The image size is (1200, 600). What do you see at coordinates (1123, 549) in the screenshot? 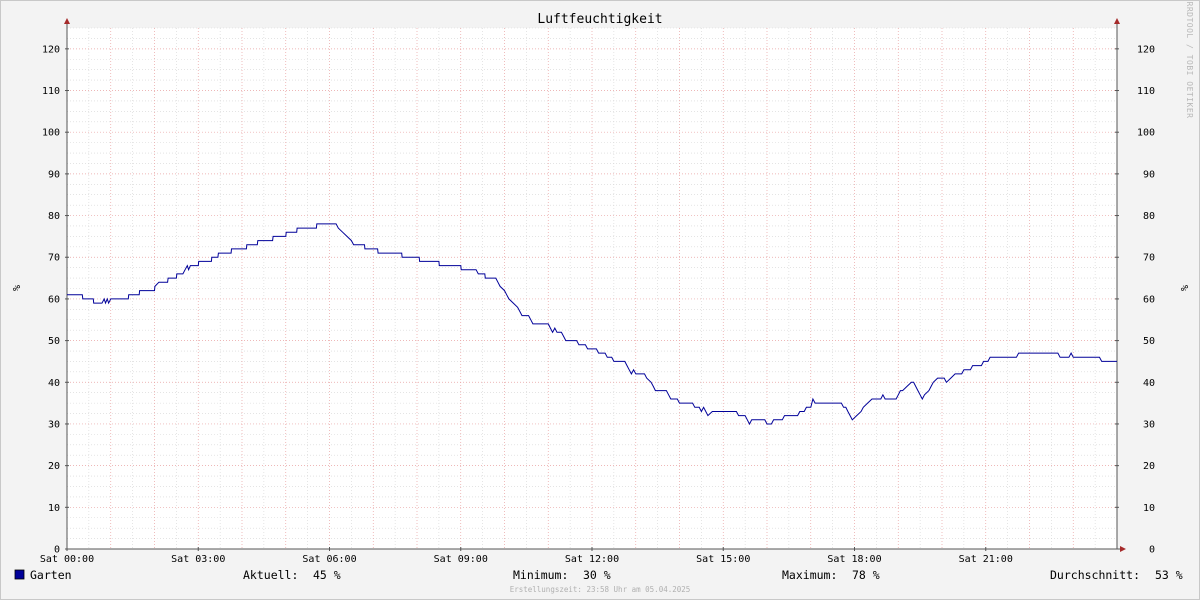
I see `x-axis-arrow` at bounding box center [1123, 549].